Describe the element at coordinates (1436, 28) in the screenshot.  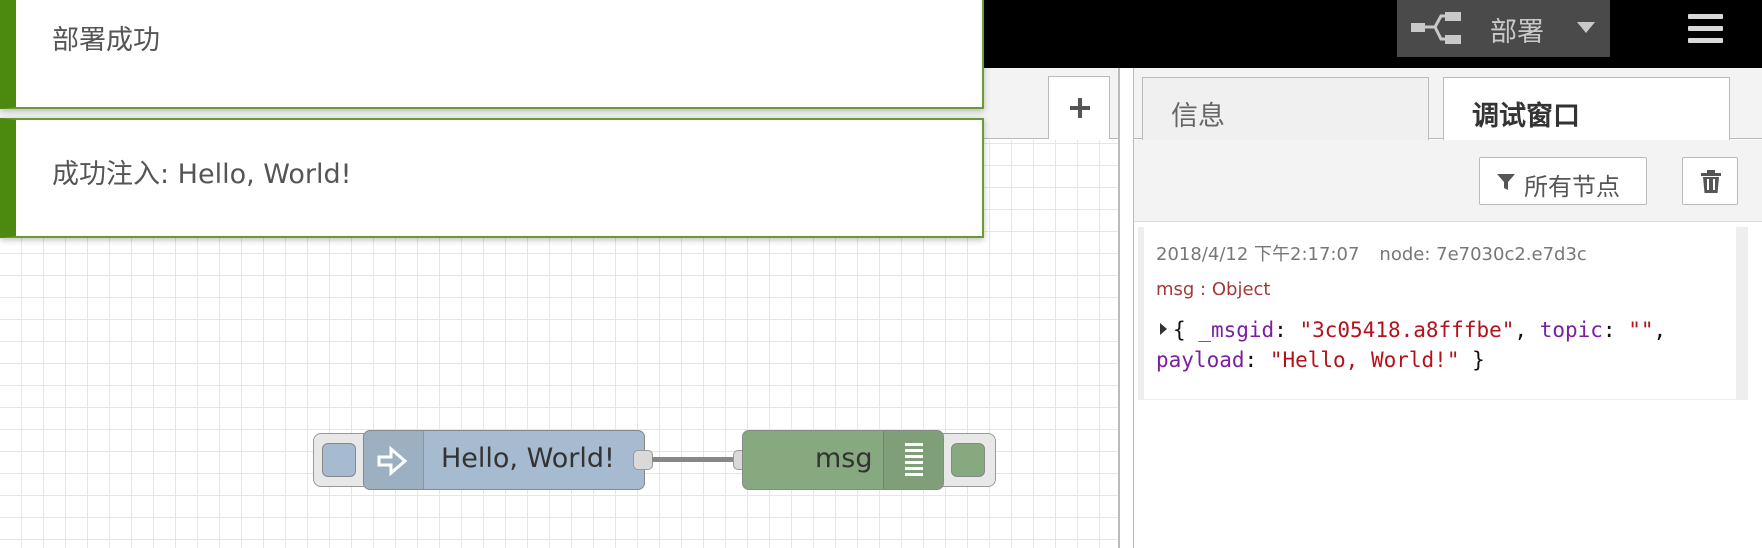
I see `deploy-icon` at that location.